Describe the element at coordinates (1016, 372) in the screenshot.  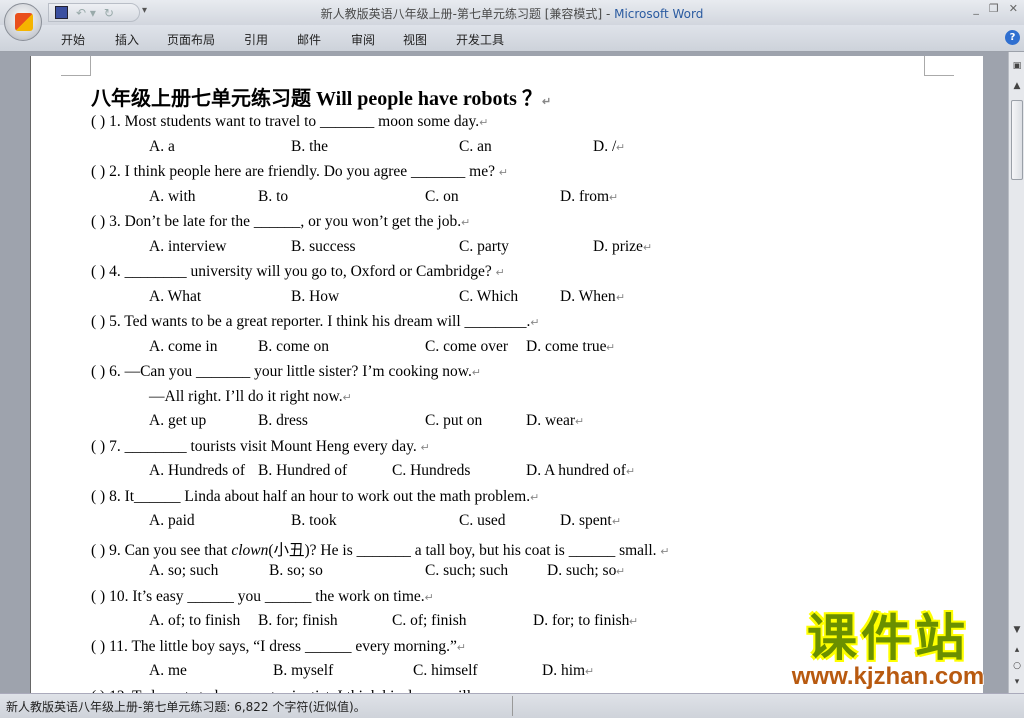
I see `vertical-scrollbar: ▣ ▲ ▼ ▴ ○ ▾` at that location.